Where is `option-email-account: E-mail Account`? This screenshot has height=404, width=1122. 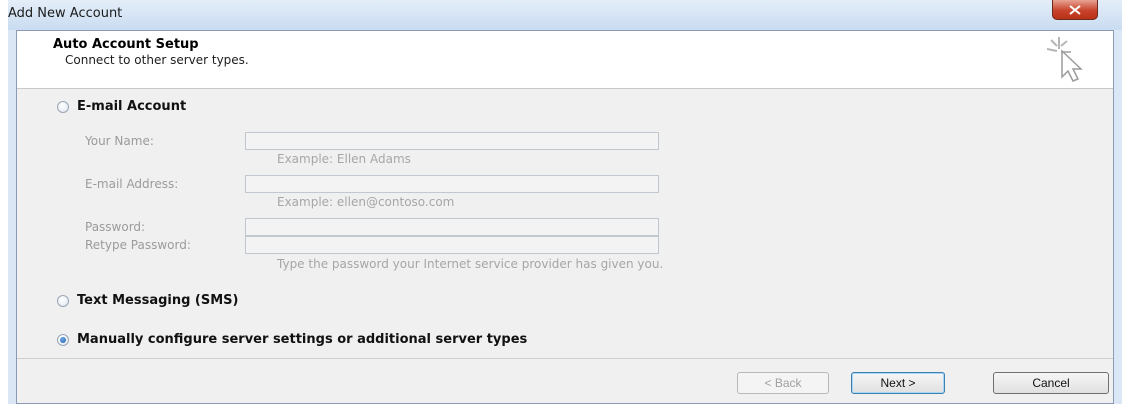 option-email-account: E-mail Account is located at coordinates (121, 106).